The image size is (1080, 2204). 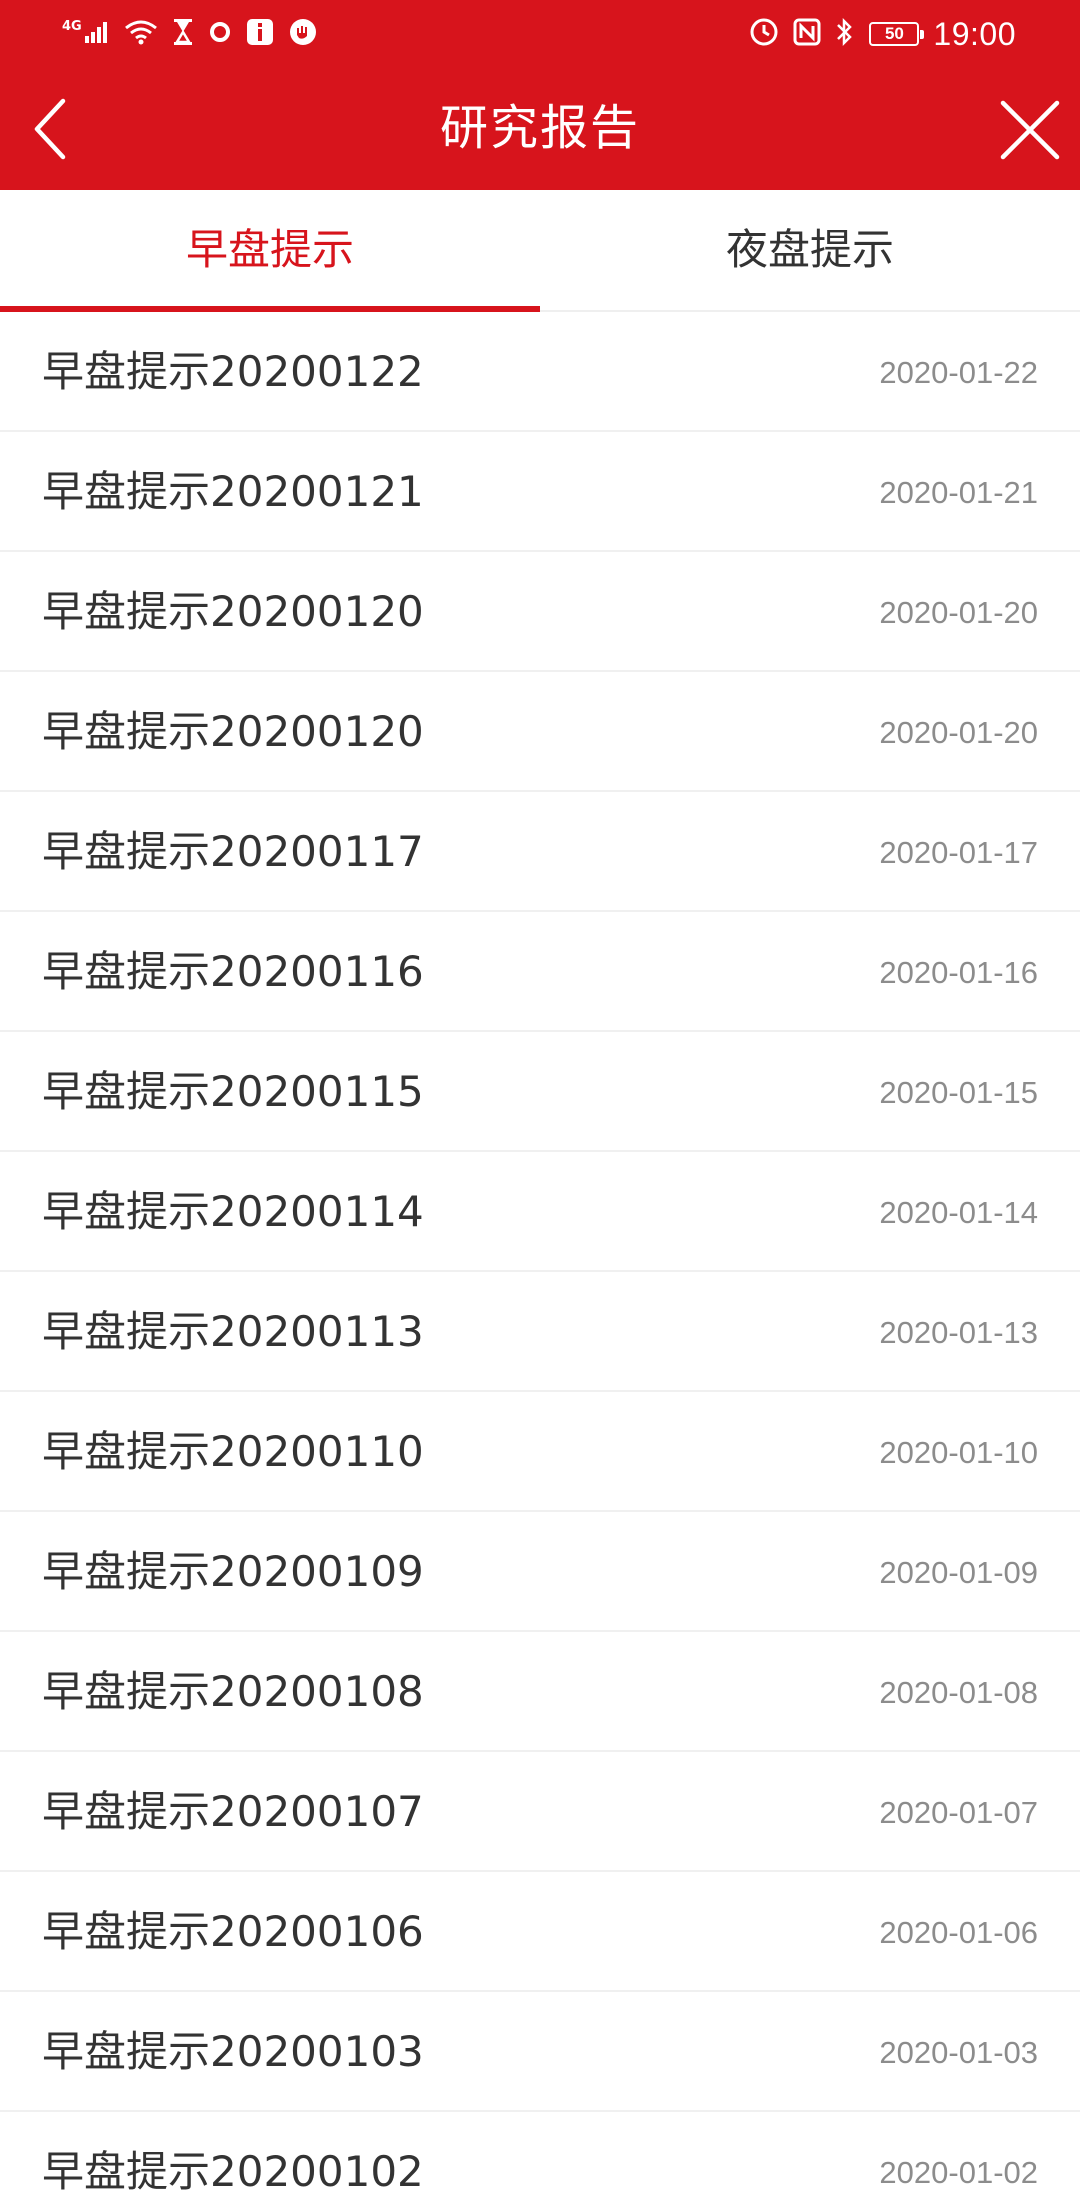 I want to click on network-type: 4G, so click(x=72, y=26).